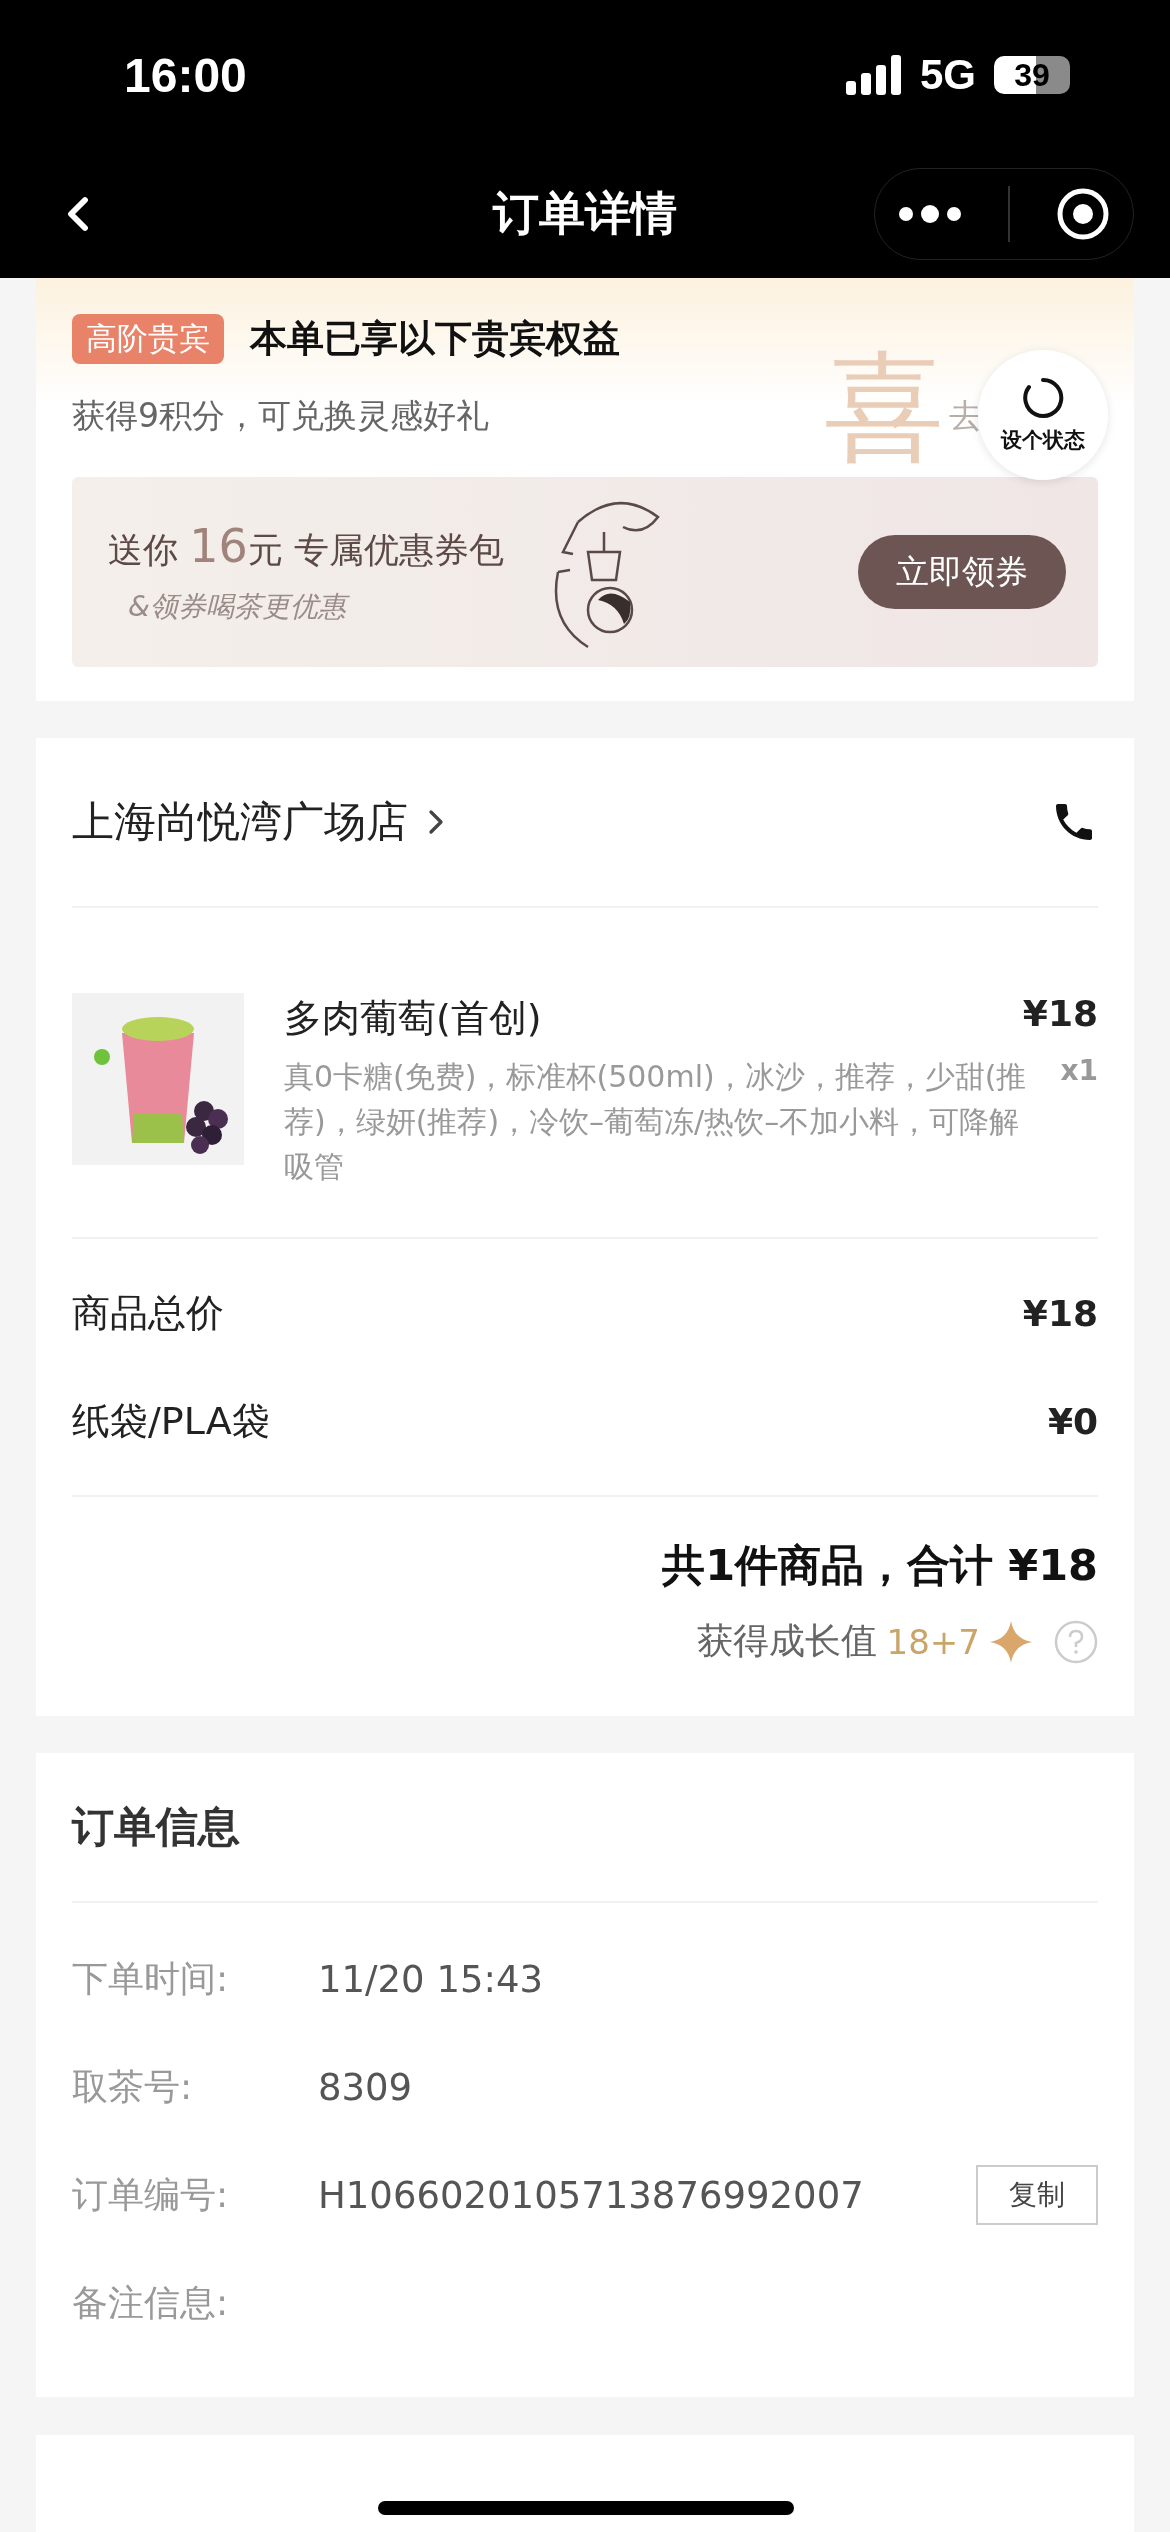  Describe the element at coordinates (156, 1827) in the screenshot. I see `section-title: 订单信息` at that location.